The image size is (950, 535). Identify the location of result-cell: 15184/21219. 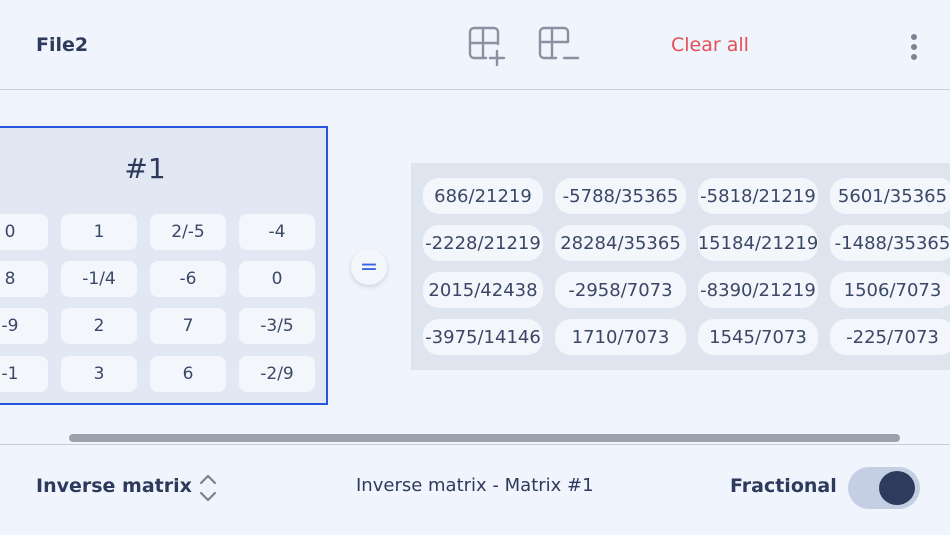
(758, 243).